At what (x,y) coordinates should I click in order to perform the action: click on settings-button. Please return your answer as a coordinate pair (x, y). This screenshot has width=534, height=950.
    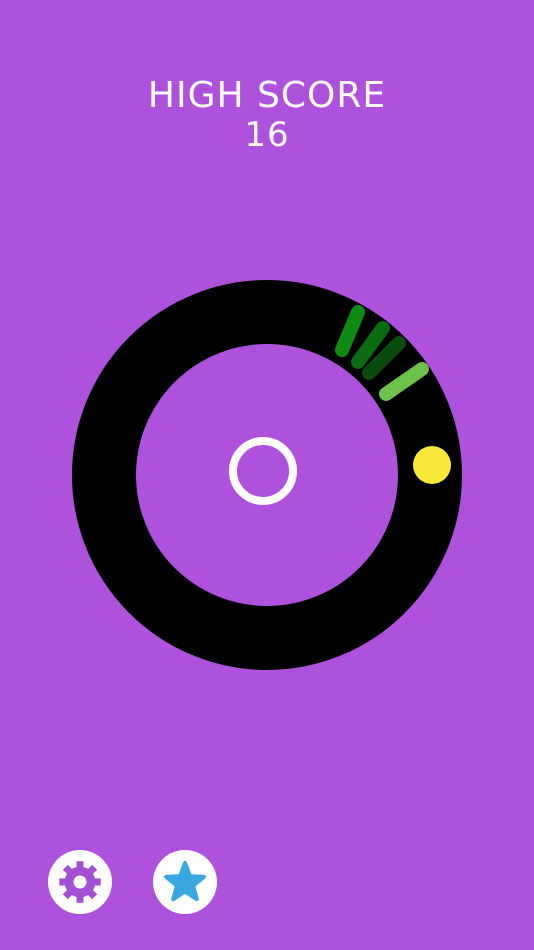
    Looking at the image, I should click on (80, 882).